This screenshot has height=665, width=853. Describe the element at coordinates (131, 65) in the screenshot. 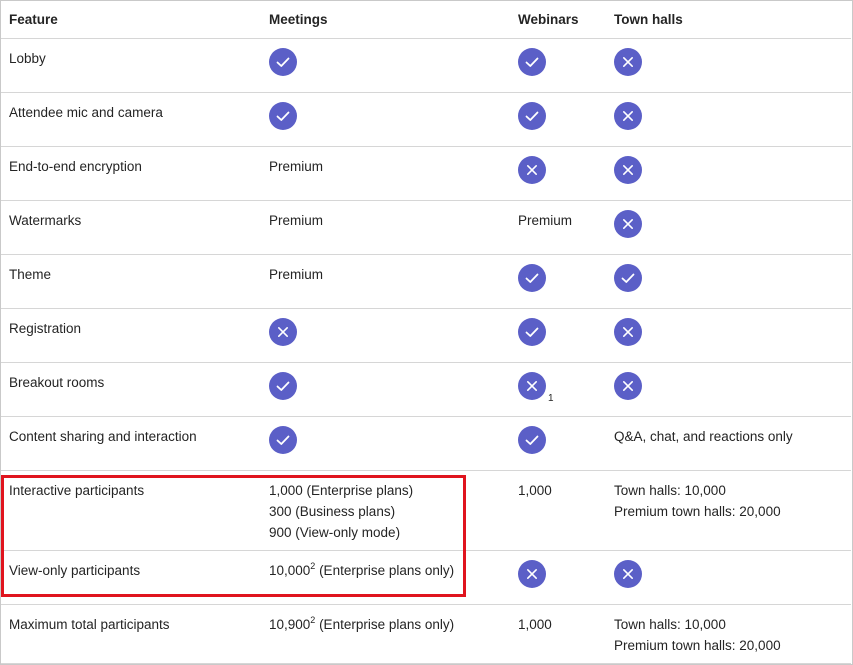

I see `feature-cell: Lobby` at that location.